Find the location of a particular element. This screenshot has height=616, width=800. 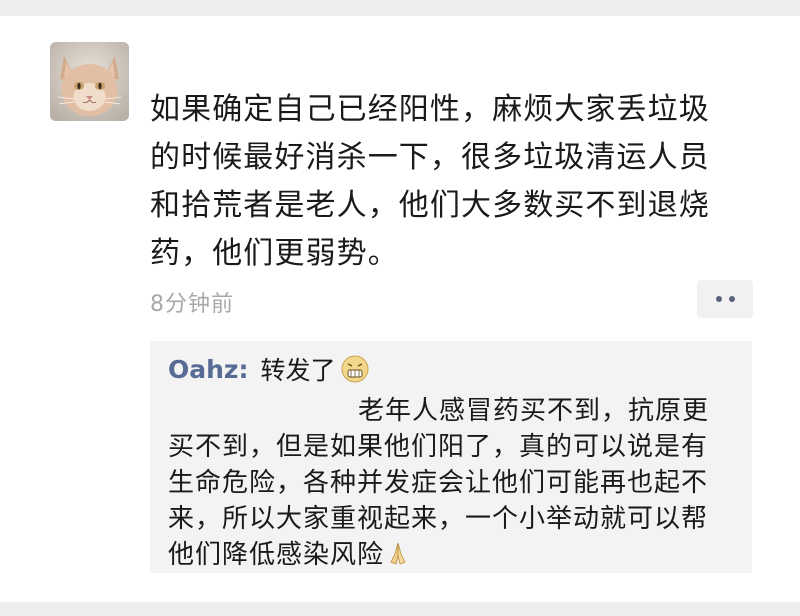

comment-line: 来，所以大家重视起来，一个小举动就可以帮 is located at coordinates (438, 519).